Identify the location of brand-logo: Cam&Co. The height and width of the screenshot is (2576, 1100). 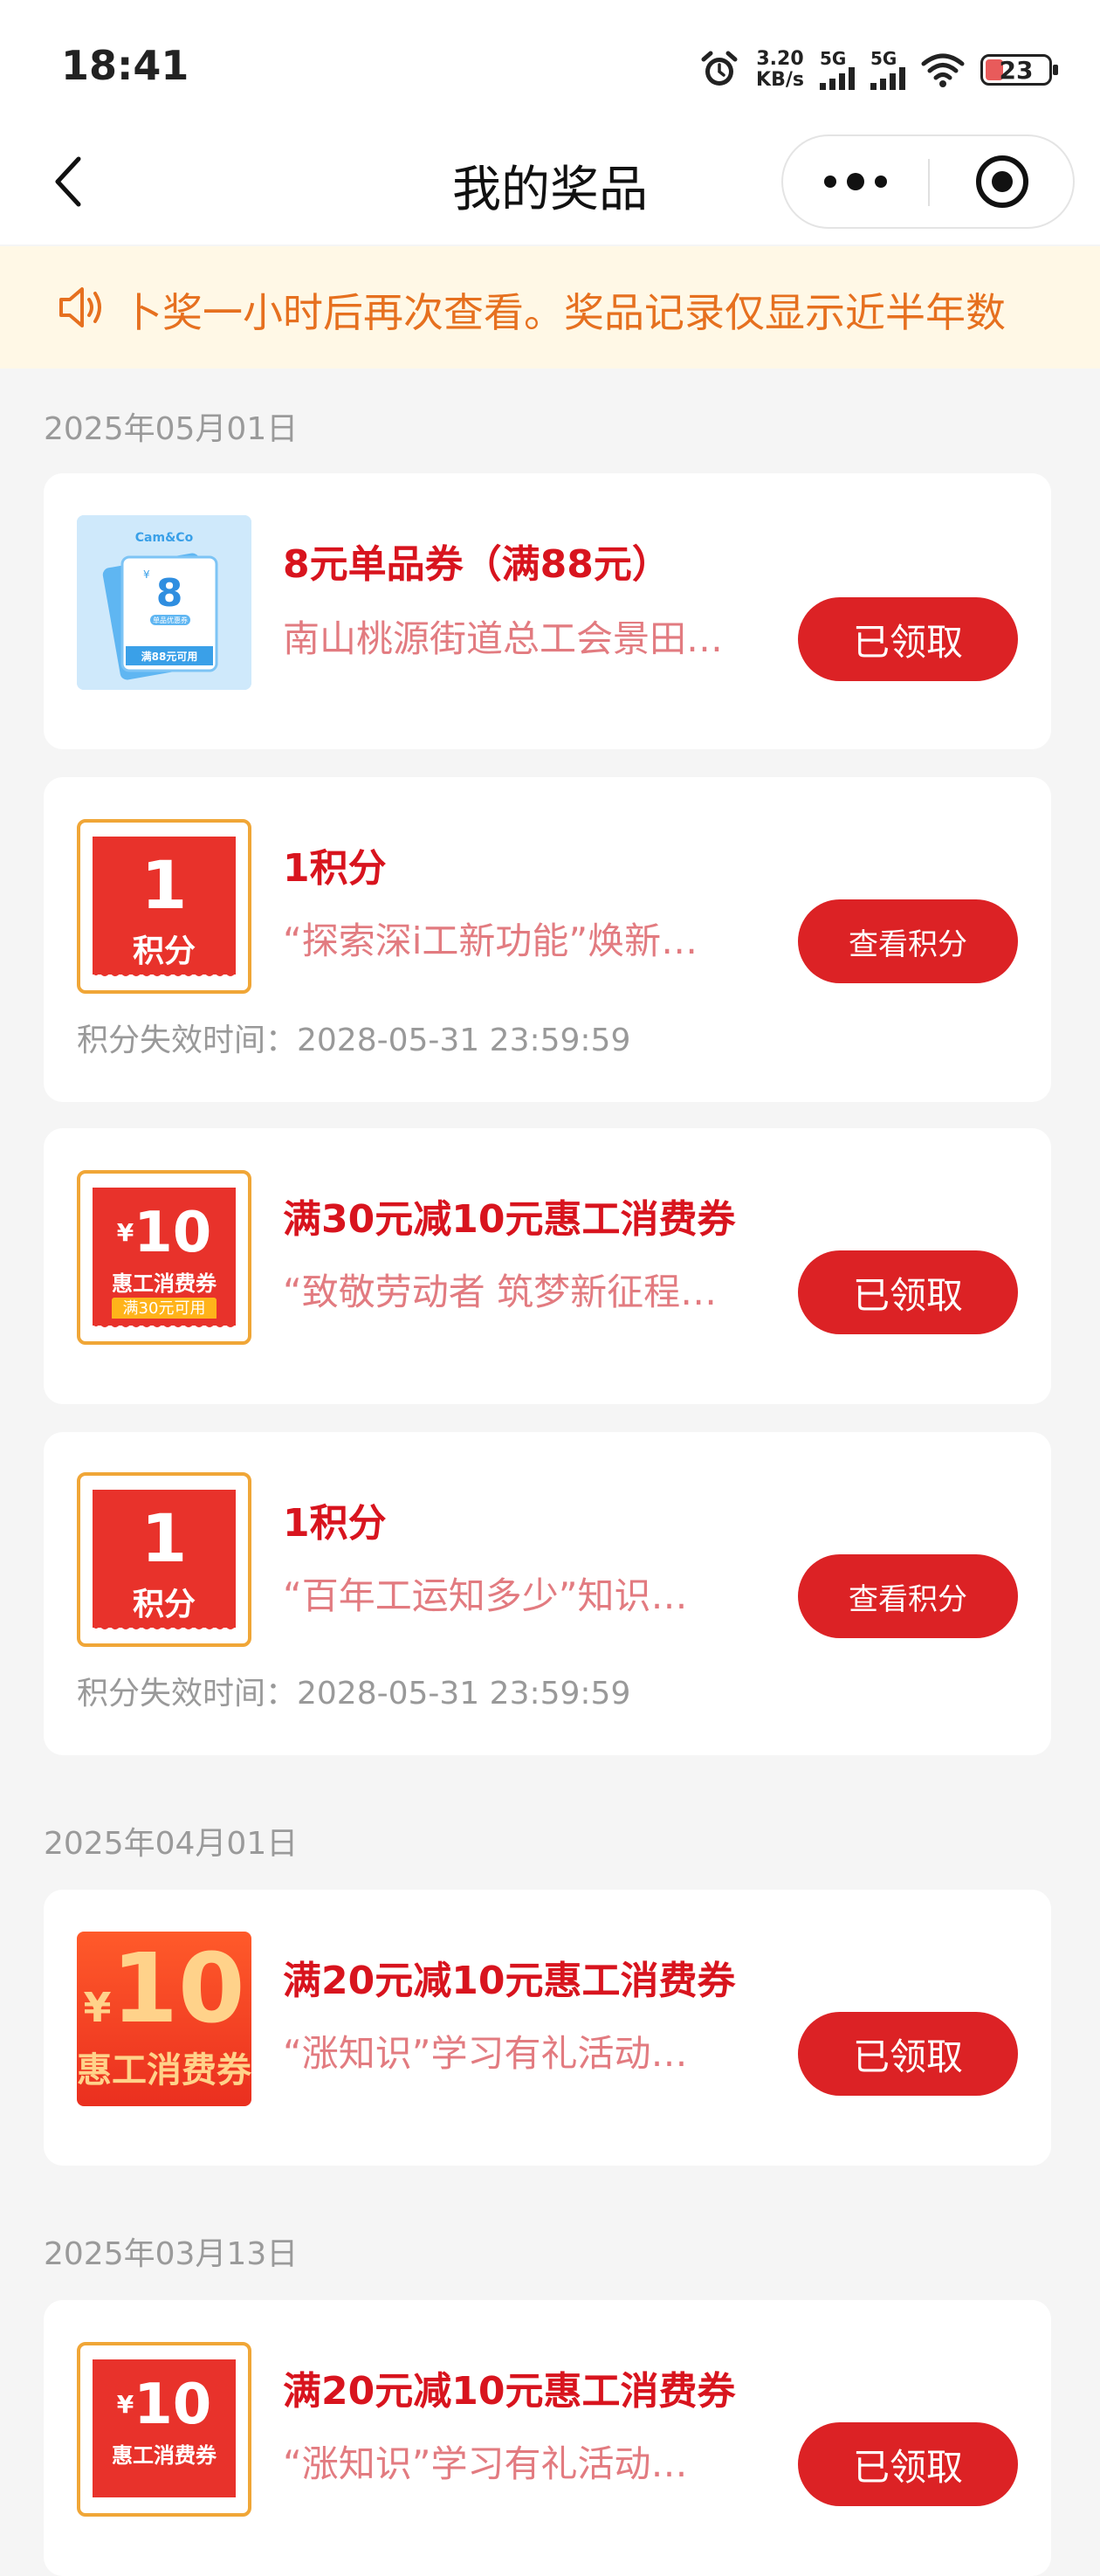
(164, 538).